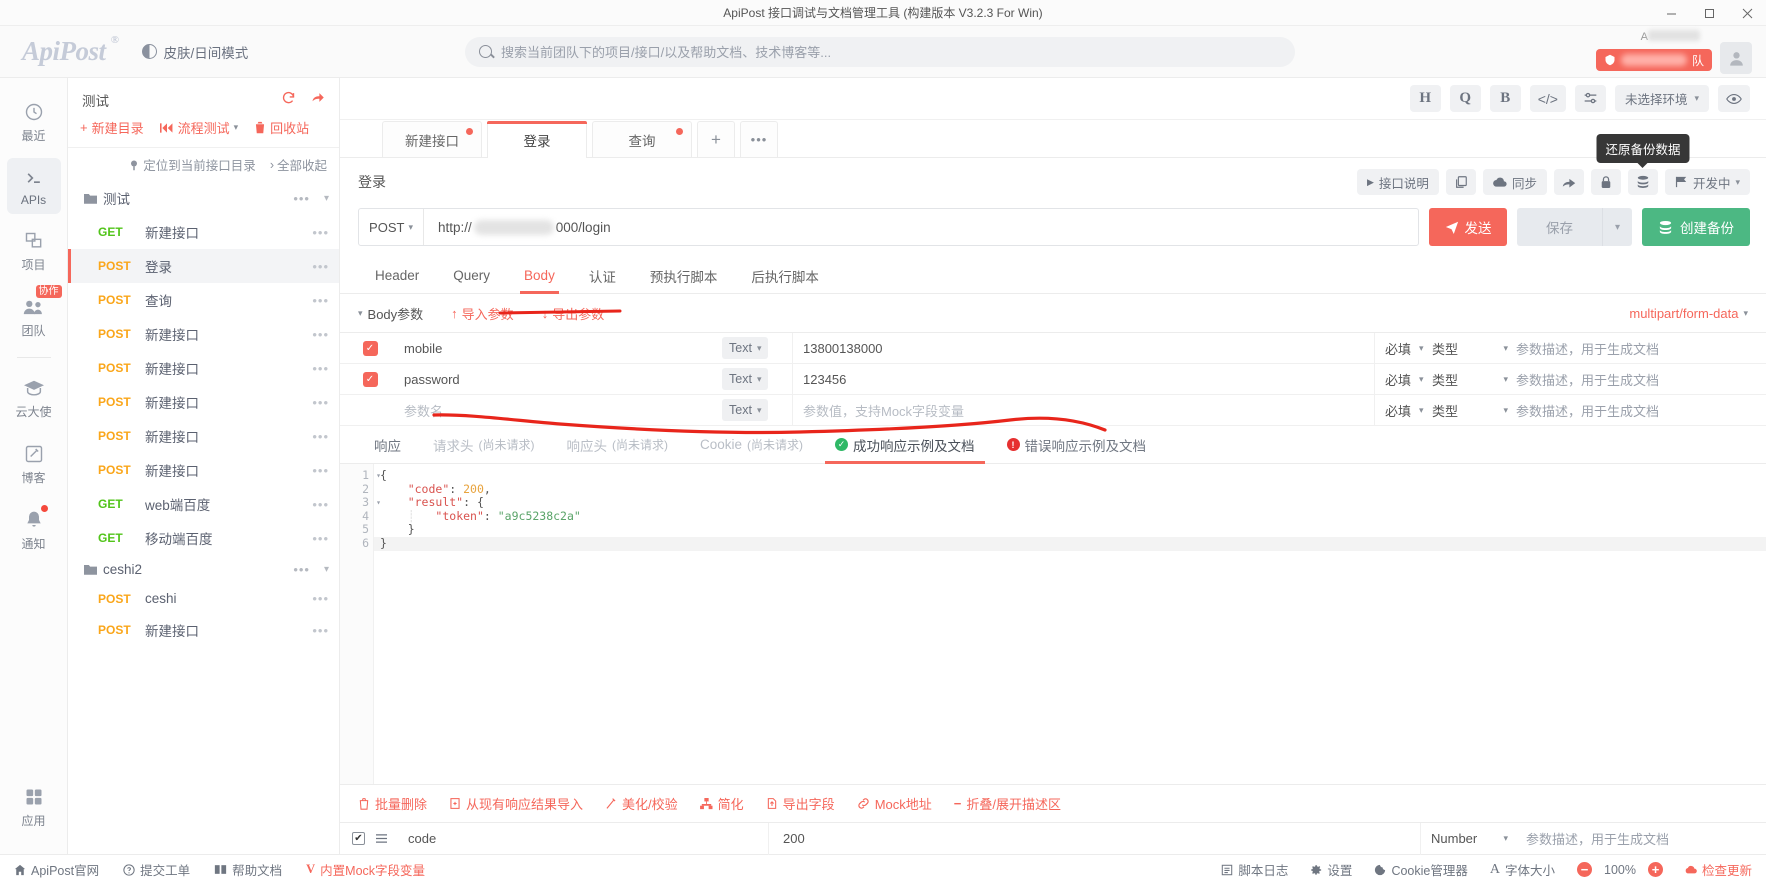 The image size is (1766, 884). What do you see at coordinates (1460, 182) in the screenshot?
I see `copy-icon` at bounding box center [1460, 182].